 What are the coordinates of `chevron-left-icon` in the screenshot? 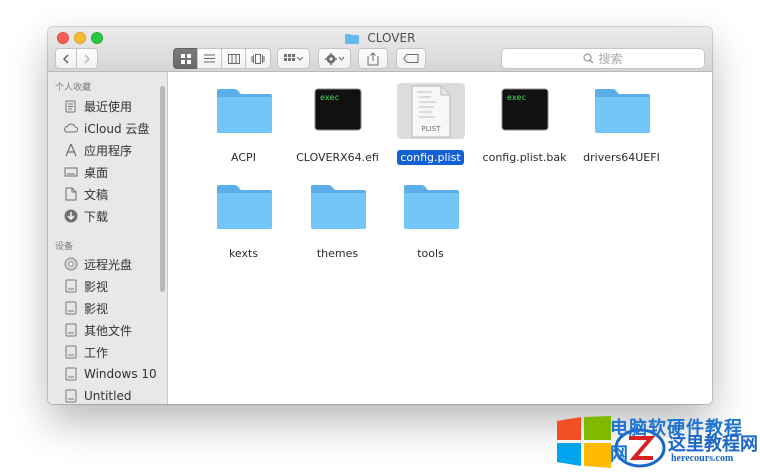 It's located at (65, 58).